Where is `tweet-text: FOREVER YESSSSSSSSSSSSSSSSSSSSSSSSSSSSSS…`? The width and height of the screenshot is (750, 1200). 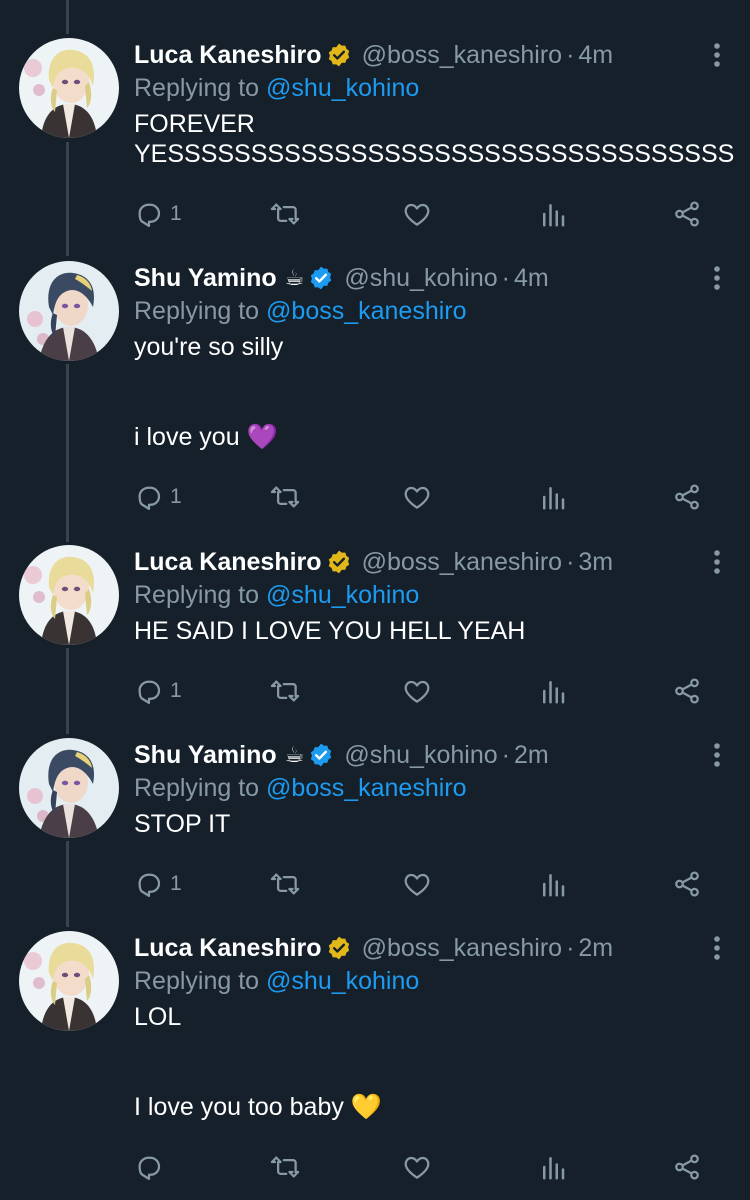
tweet-text: FOREVER YESSSSSSSSSSSSSSSSSSSSSSSSSSSSSS… is located at coordinates (434, 139).